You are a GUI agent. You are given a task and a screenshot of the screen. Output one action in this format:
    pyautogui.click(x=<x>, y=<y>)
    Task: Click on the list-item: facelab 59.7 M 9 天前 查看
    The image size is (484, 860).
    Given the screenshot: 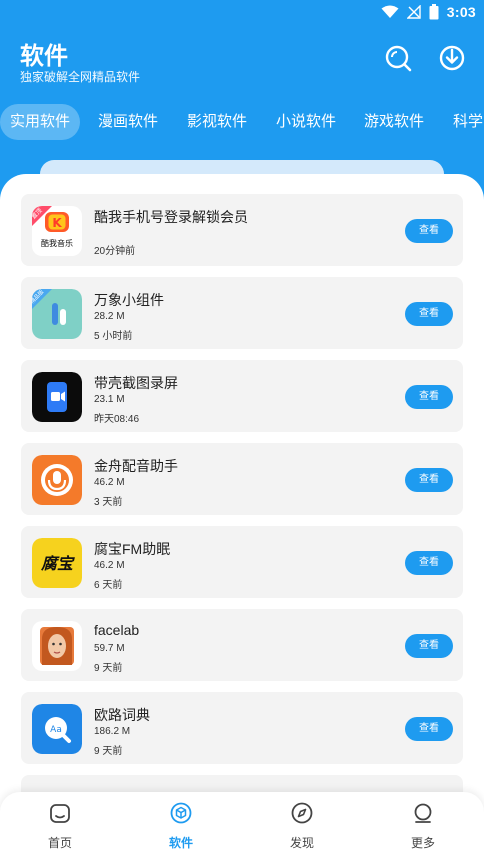 What is the action you would take?
    pyautogui.click(x=242, y=645)
    